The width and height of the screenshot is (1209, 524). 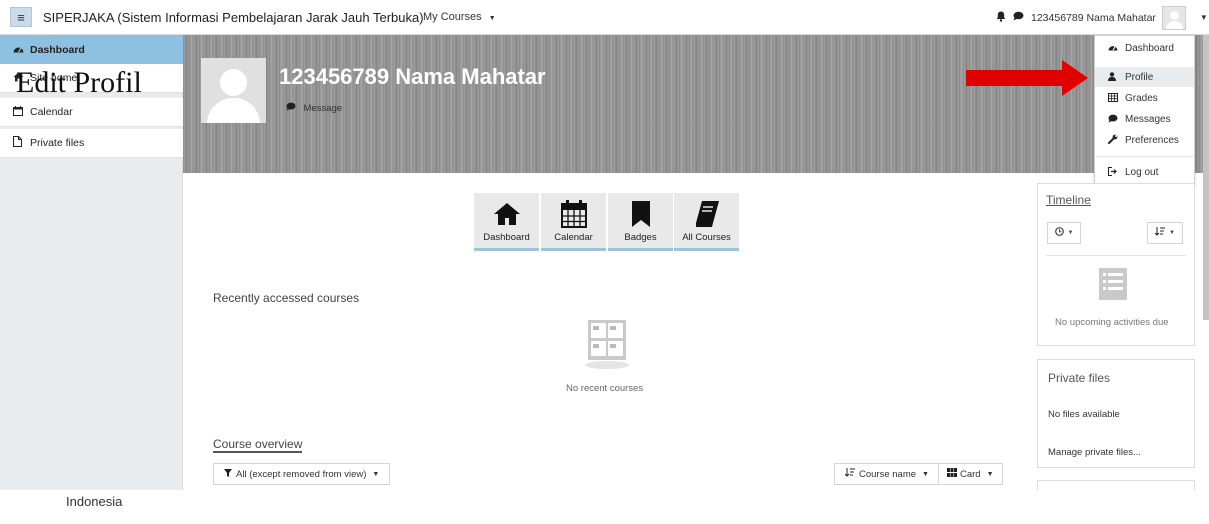 I want to click on timeline-sort-button: ▼, so click(x=1165, y=233).